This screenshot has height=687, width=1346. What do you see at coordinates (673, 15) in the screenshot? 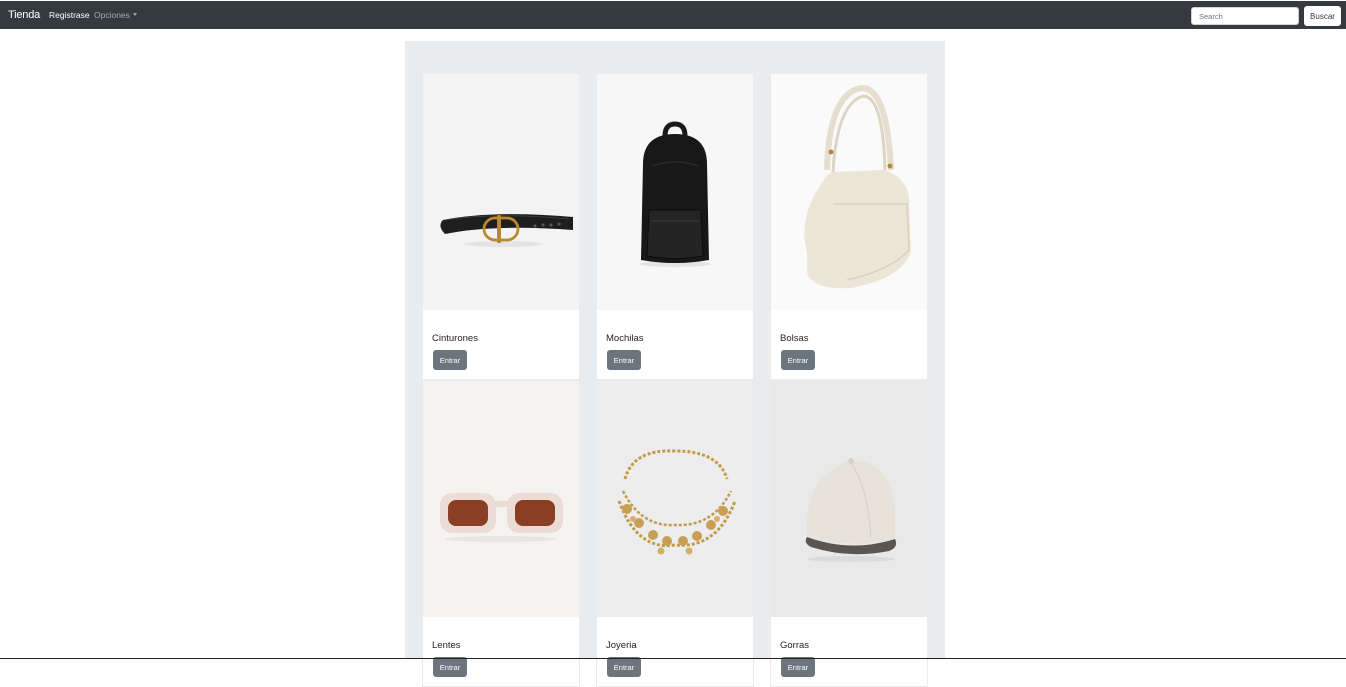
I see `navbar: Tienda Registrase Opciones Buscar` at bounding box center [673, 15].